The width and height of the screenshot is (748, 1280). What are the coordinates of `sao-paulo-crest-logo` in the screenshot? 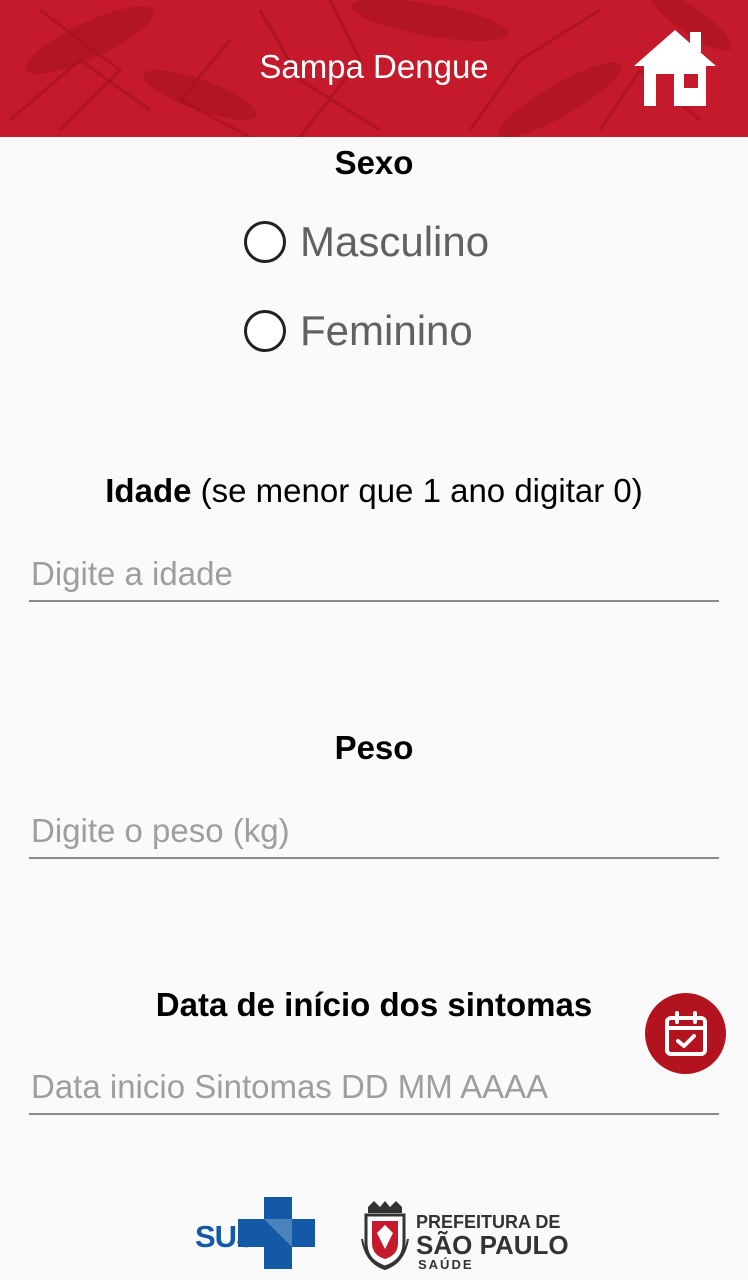 It's located at (385, 1236).